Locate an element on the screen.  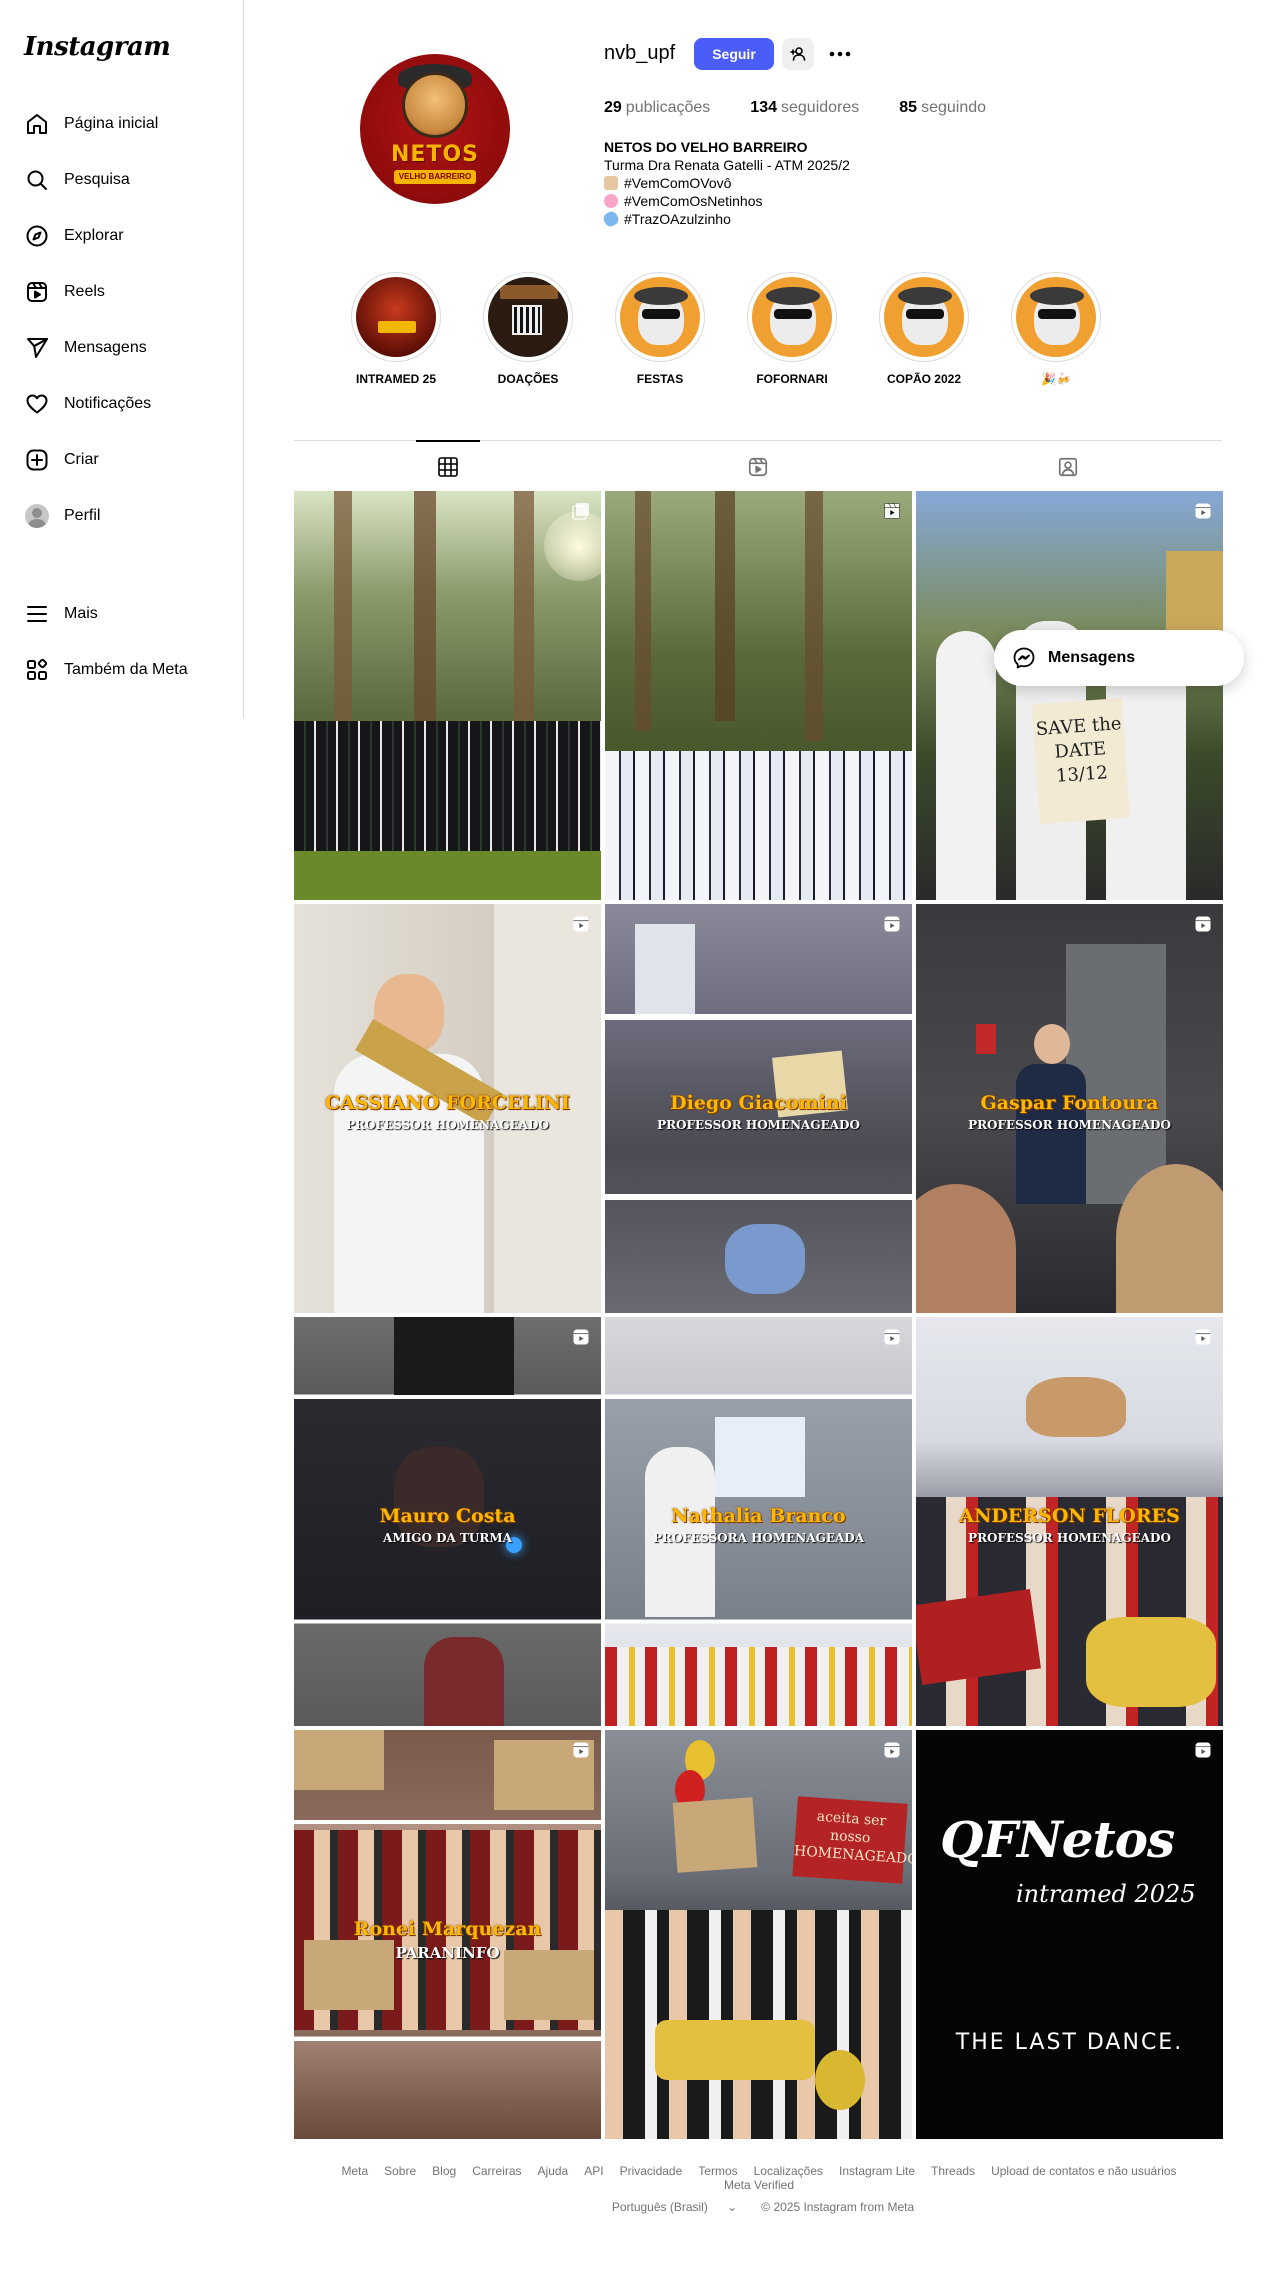
post-tile: Nathalia Branco PROFESSORA HOMENAGEADA is located at coordinates (758, 1521).